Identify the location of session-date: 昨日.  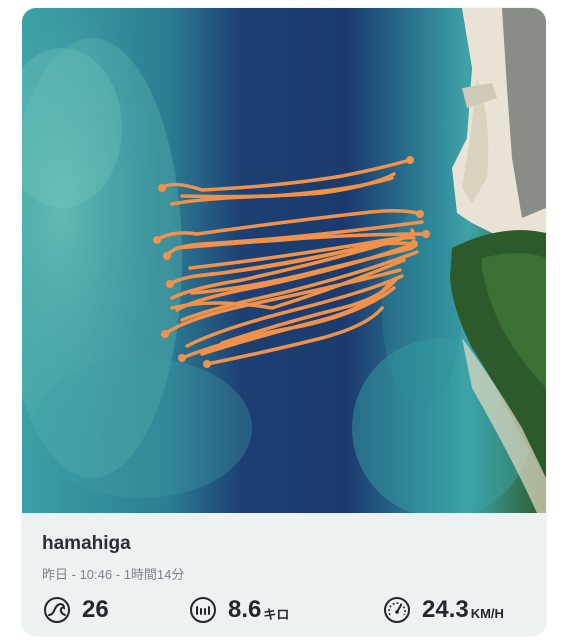
(55, 574).